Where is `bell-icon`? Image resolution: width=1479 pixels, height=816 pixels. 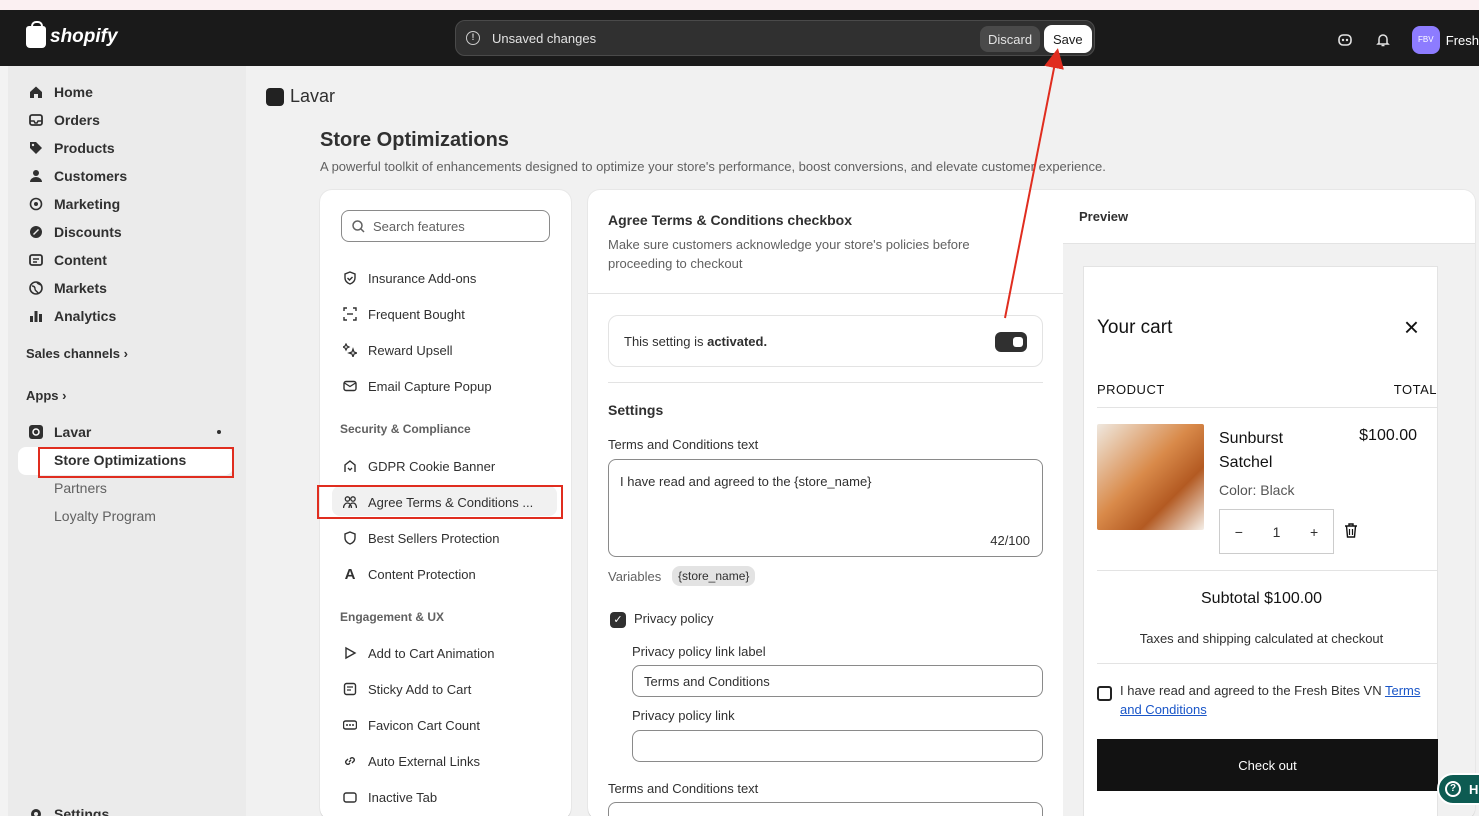 bell-icon is located at coordinates (1383, 40).